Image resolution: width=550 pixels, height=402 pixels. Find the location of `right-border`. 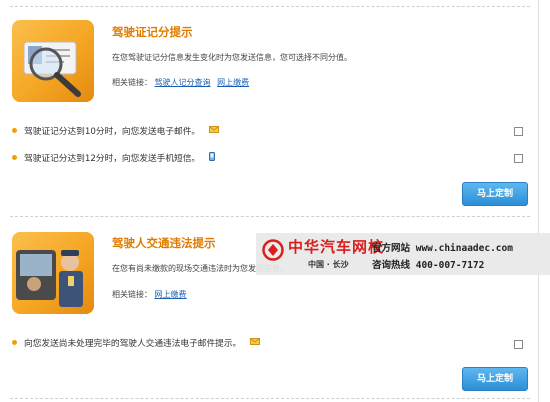

right-border is located at coordinates (538, 201).